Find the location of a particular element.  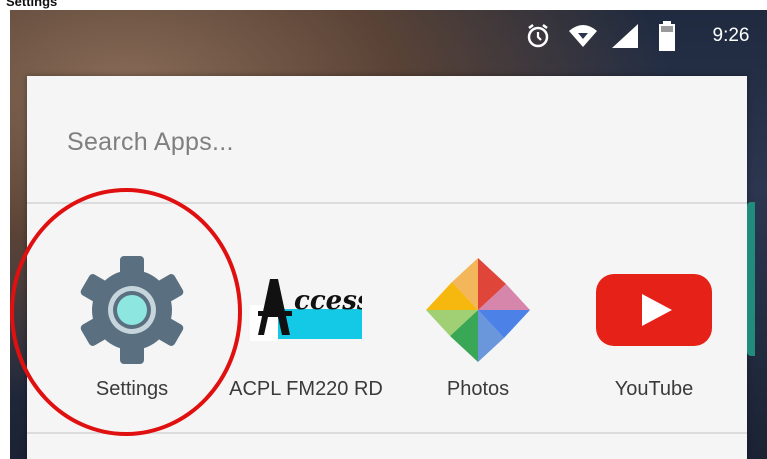

access-logo-icon: ccess is located at coordinates (306, 310).